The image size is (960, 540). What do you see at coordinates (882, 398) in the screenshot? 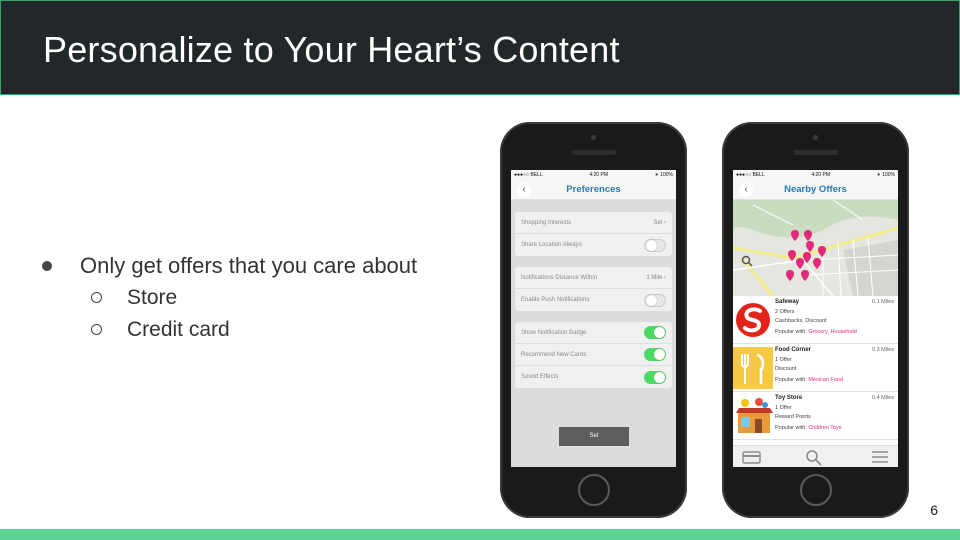
I see `offer-distance: 0.4 Miles` at bounding box center [882, 398].